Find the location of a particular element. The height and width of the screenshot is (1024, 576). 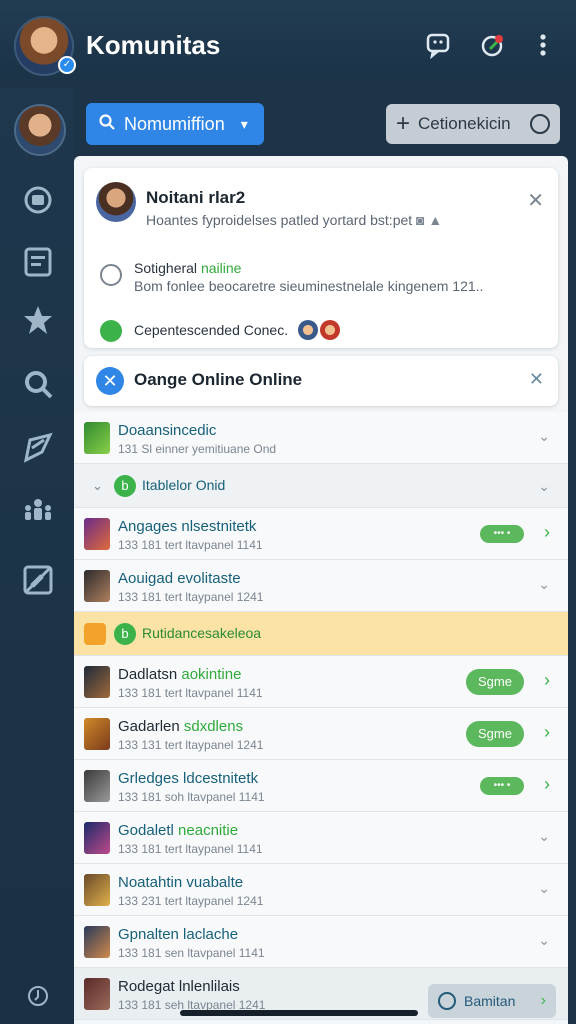

verified-badge-icon: ✓ is located at coordinates (67, 65).